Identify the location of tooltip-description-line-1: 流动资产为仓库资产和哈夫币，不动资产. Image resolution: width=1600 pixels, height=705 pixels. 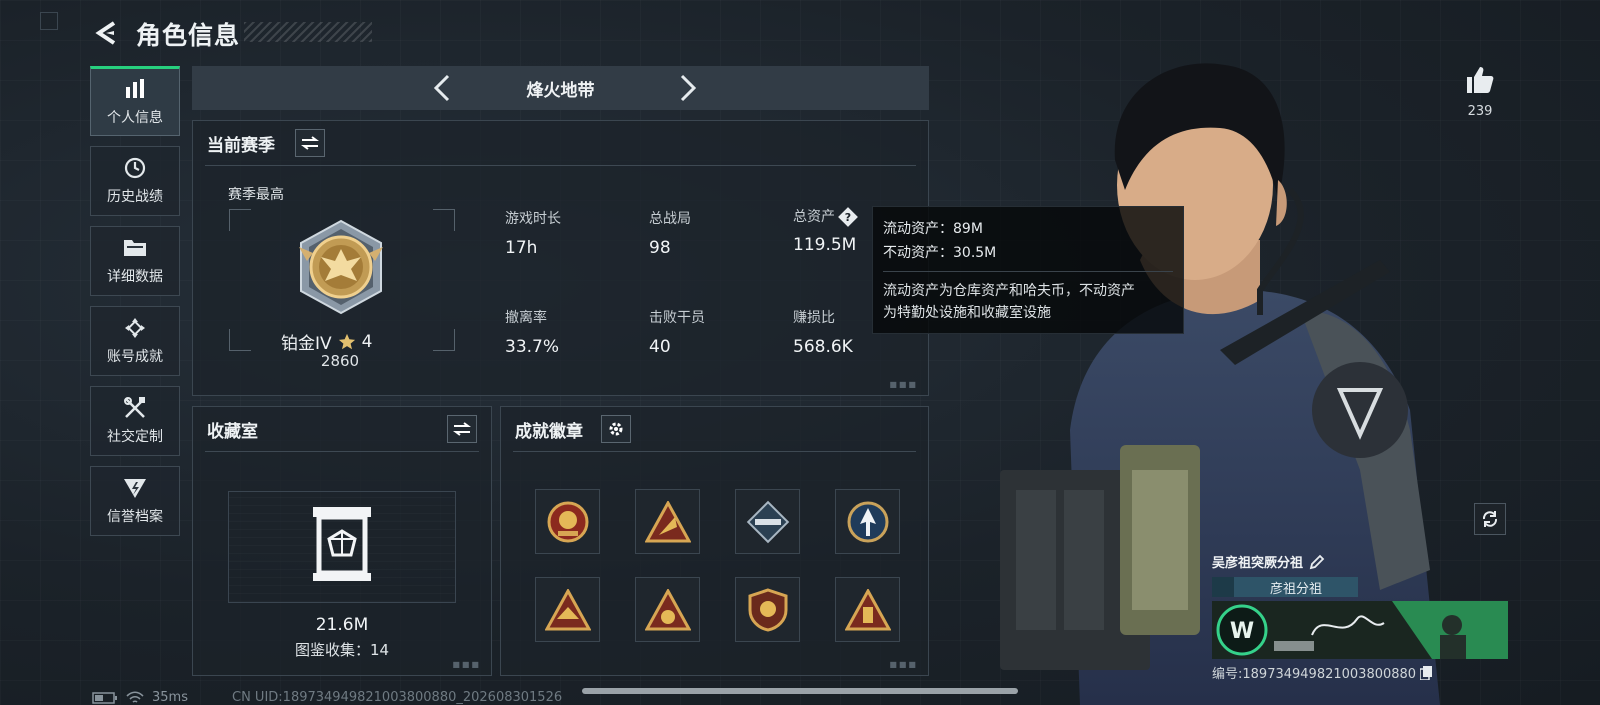
(1009, 291).